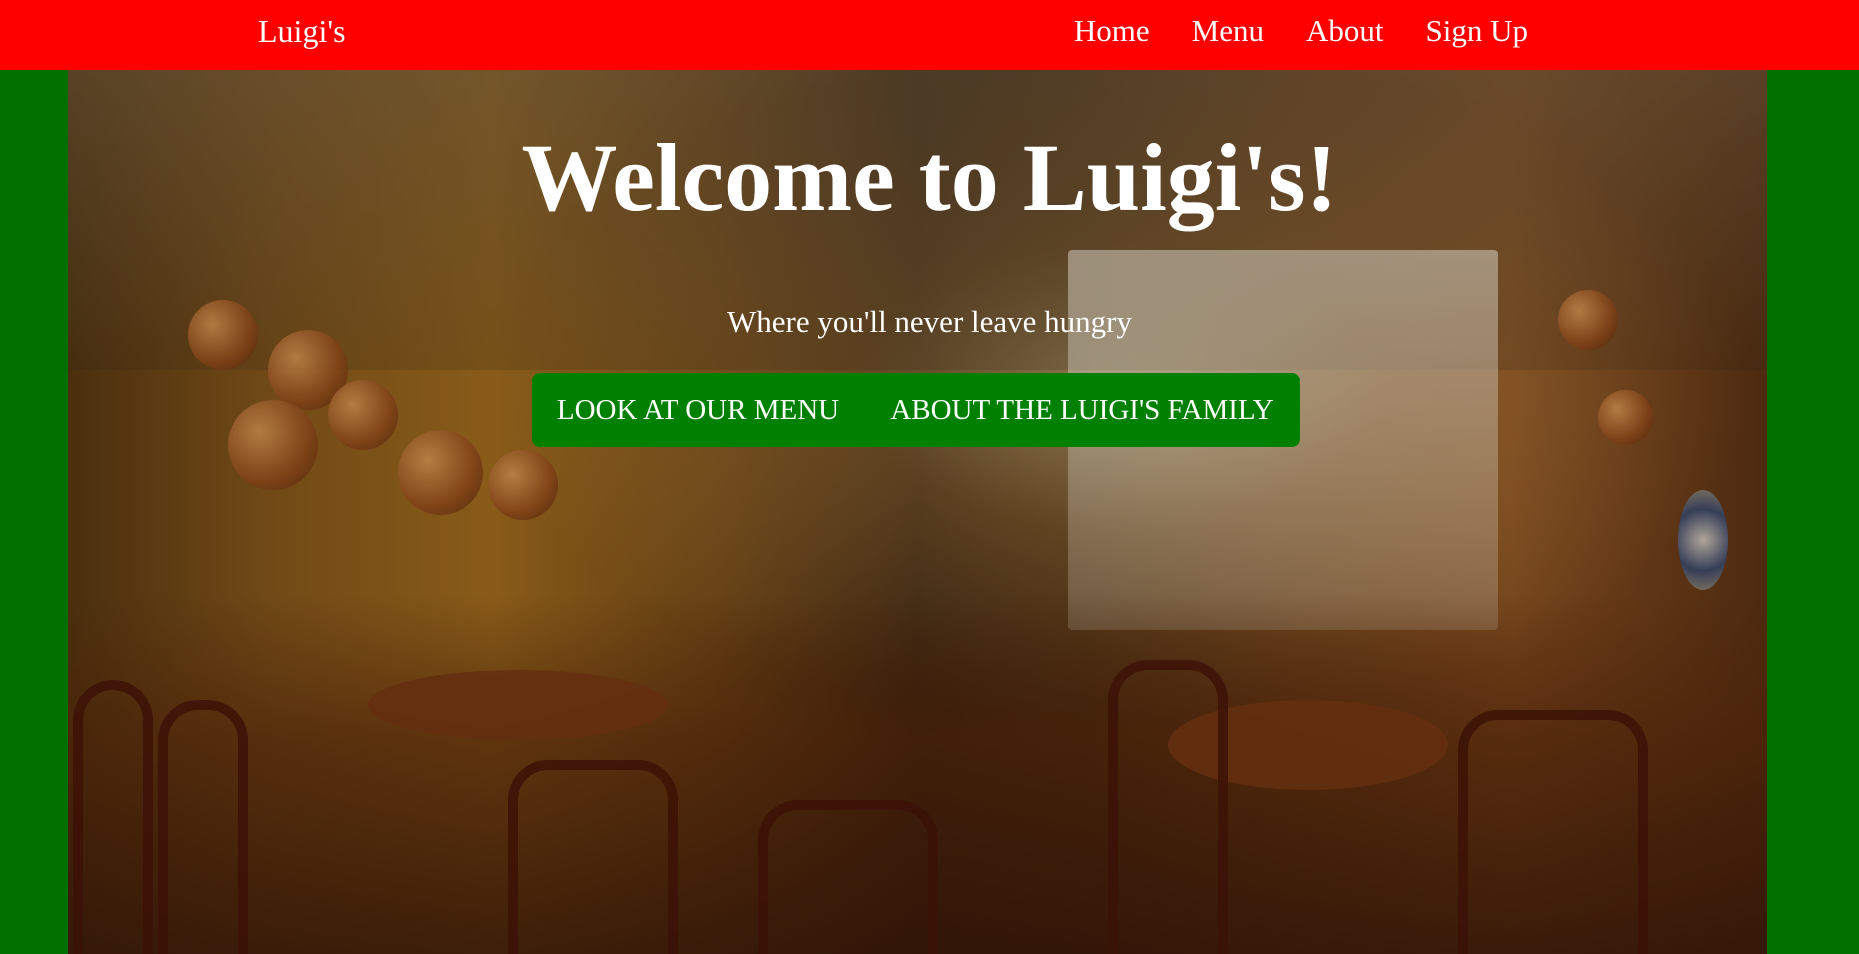  I want to click on nav-link-sign-up: Sign Up, so click(1477, 31).